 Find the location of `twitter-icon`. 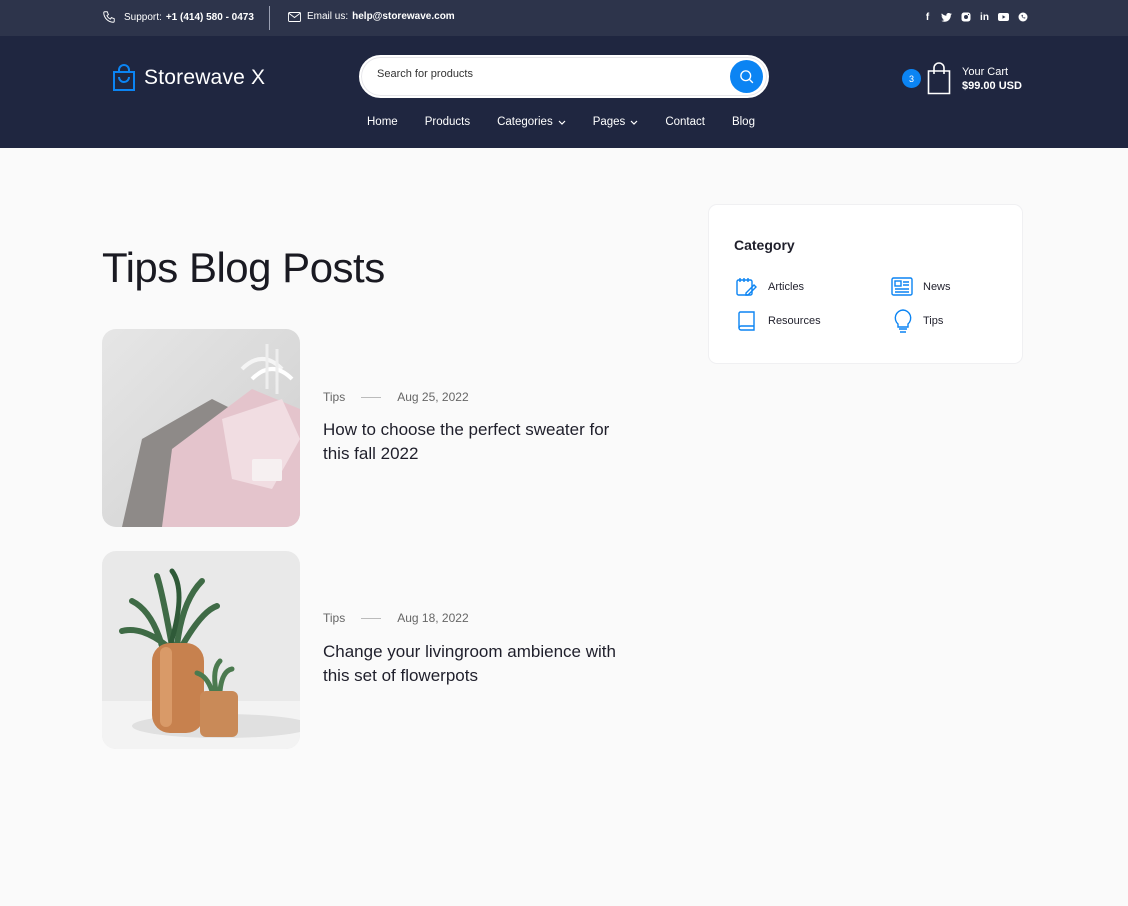

twitter-icon is located at coordinates (946, 17).